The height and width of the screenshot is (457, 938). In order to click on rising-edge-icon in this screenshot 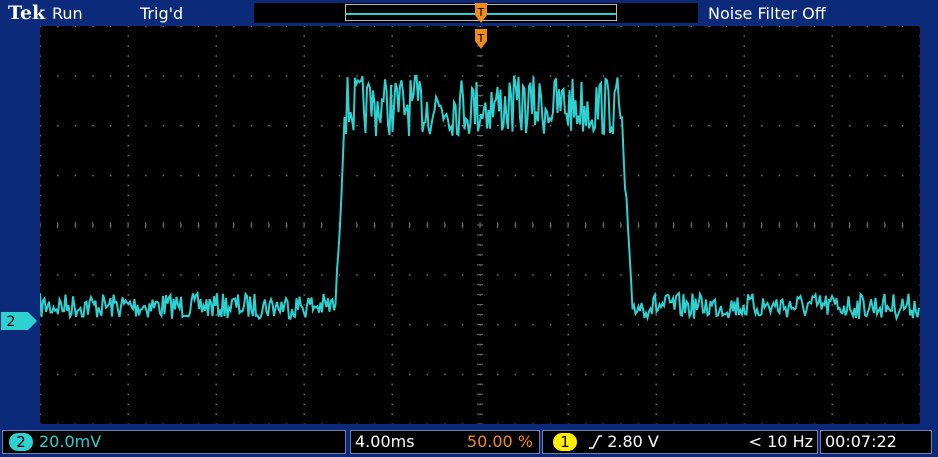, I will do `click(596, 442)`.